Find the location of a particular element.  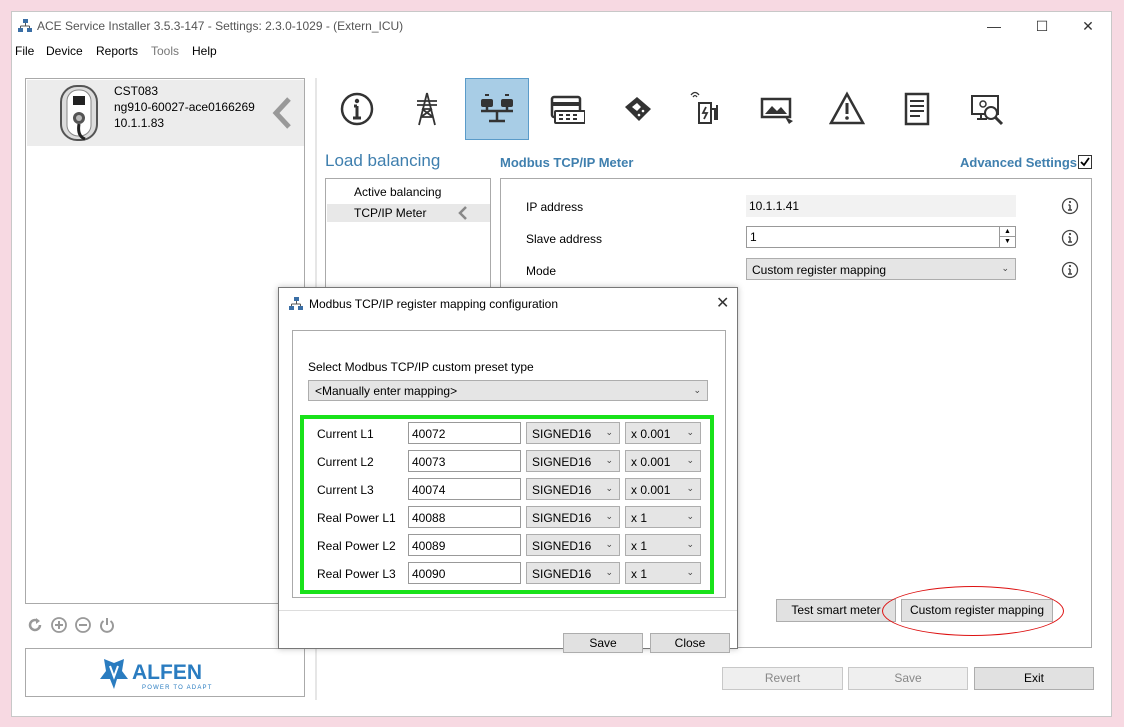

mapping-row: Current L3 40074 SIGNED16 ⌄ x 0.001 ⌄ is located at coordinates (507, 490).